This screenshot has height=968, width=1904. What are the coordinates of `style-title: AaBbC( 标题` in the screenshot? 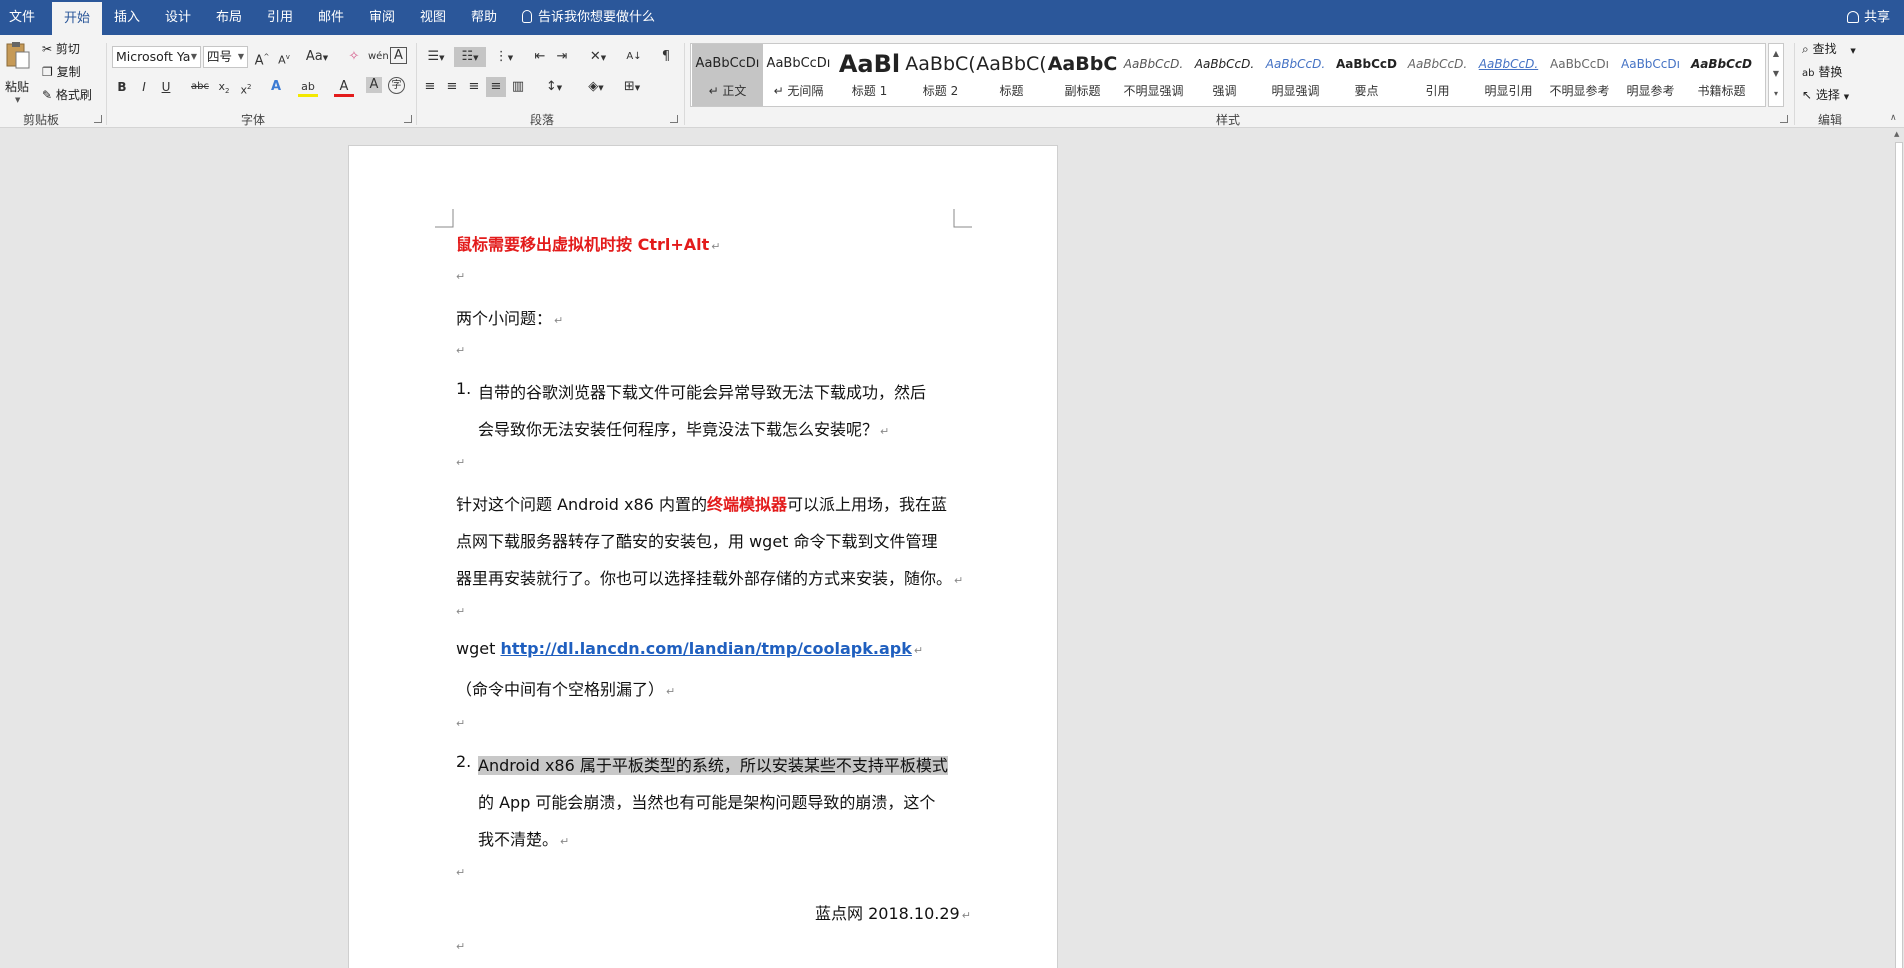 It's located at (1011, 75).